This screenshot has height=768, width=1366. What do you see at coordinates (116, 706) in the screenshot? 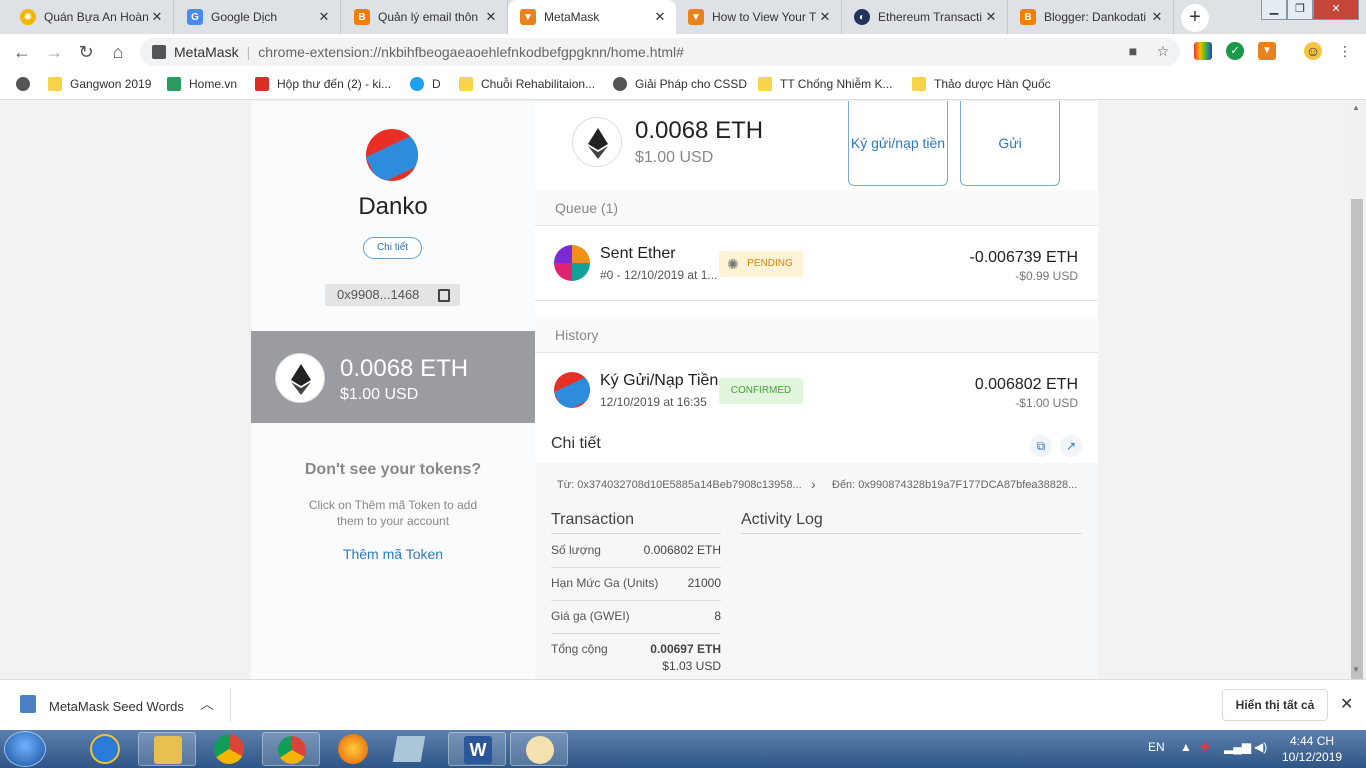
I see `download-file-name: MetaMask Seed Words` at bounding box center [116, 706].